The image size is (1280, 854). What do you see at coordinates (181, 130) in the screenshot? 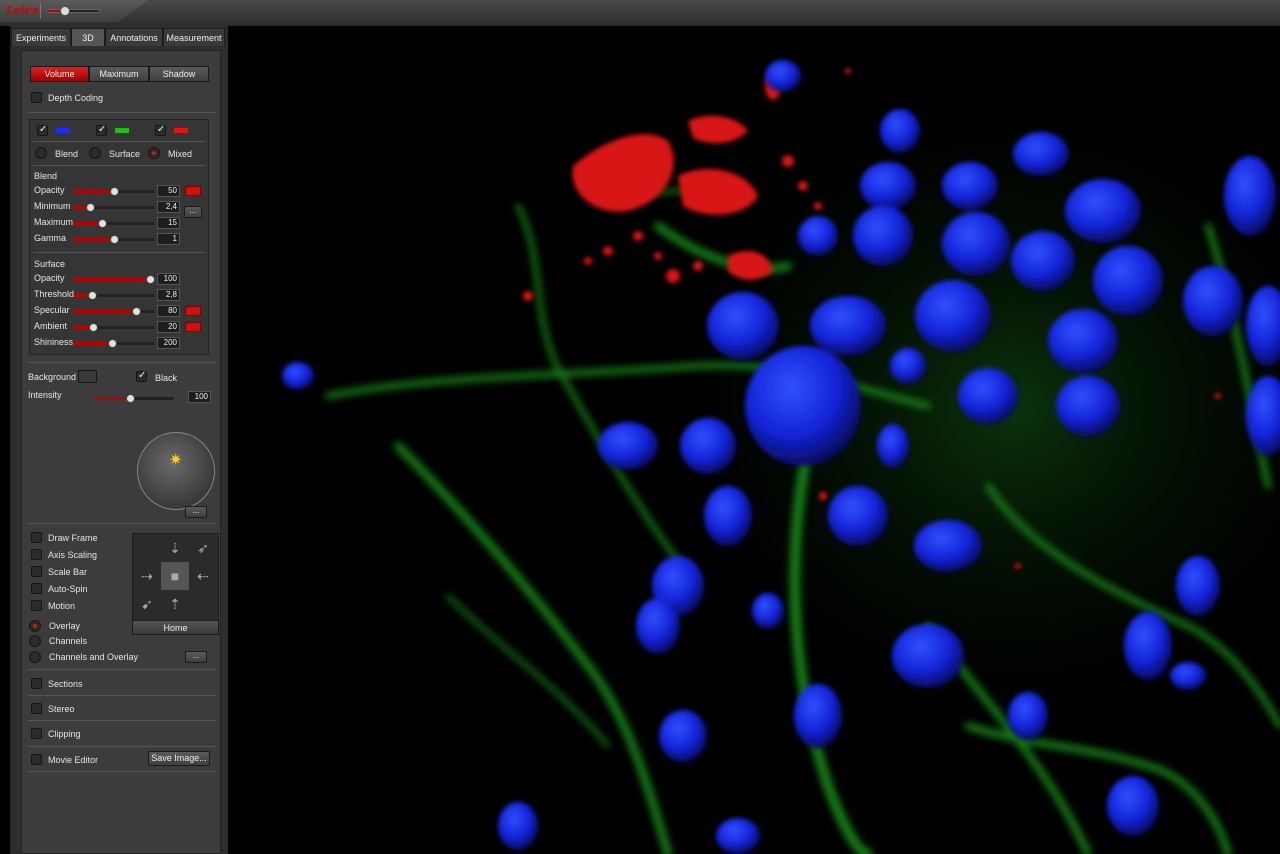
I see `red-channel-swatch` at bounding box center [181, 130].